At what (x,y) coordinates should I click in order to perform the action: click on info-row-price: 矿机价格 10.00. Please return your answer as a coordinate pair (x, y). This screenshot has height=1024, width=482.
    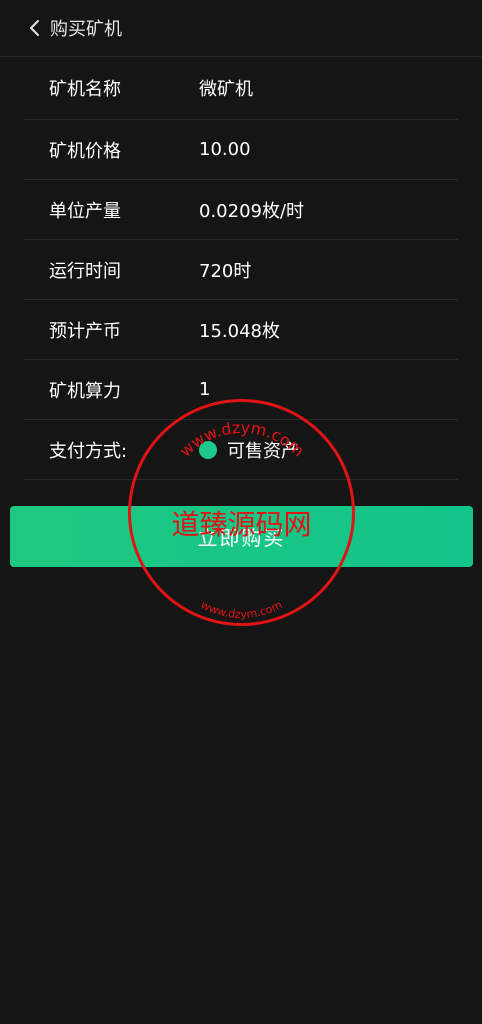
    Looking at the image, I should click on (241, 150).